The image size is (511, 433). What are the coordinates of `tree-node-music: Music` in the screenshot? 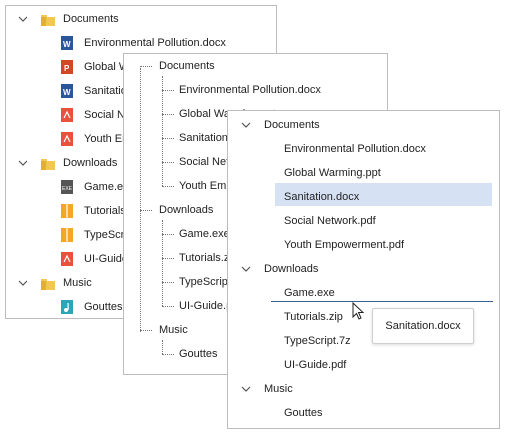 It's located at (363, 389).